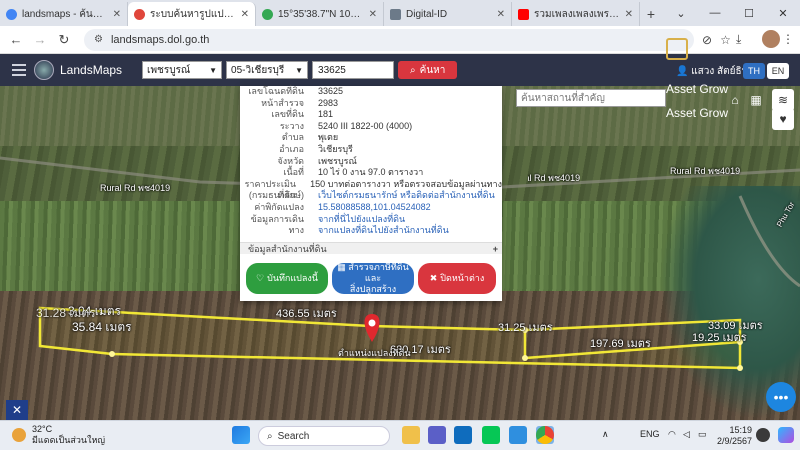 This screenshot has height=450, width=800. I want to click on weather-widget: 32°C มีแดดเป็นส่วนใหญ่, so click(58, 435).